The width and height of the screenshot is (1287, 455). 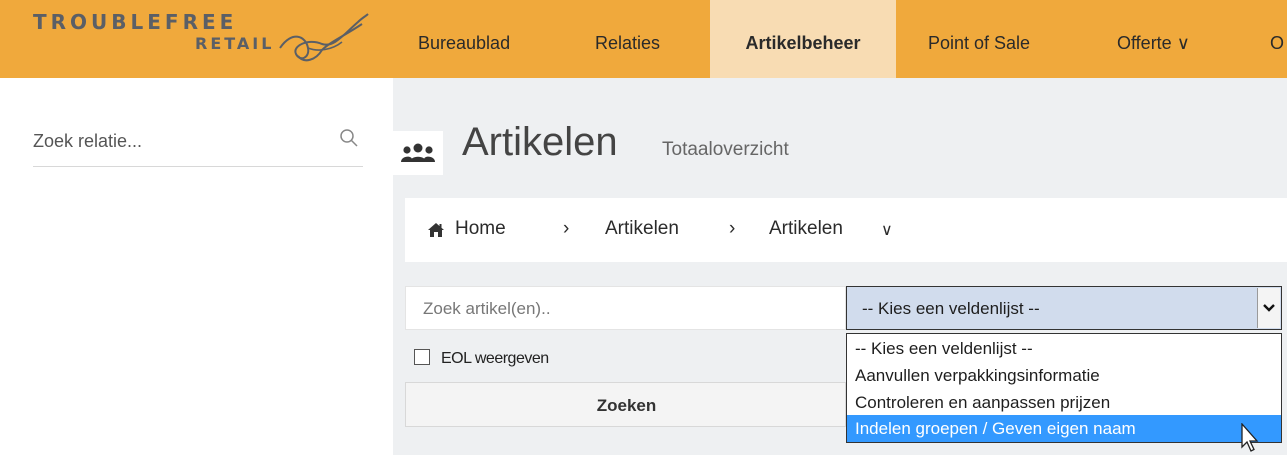 I want to click on search-icon, so click(x=349, y=138).